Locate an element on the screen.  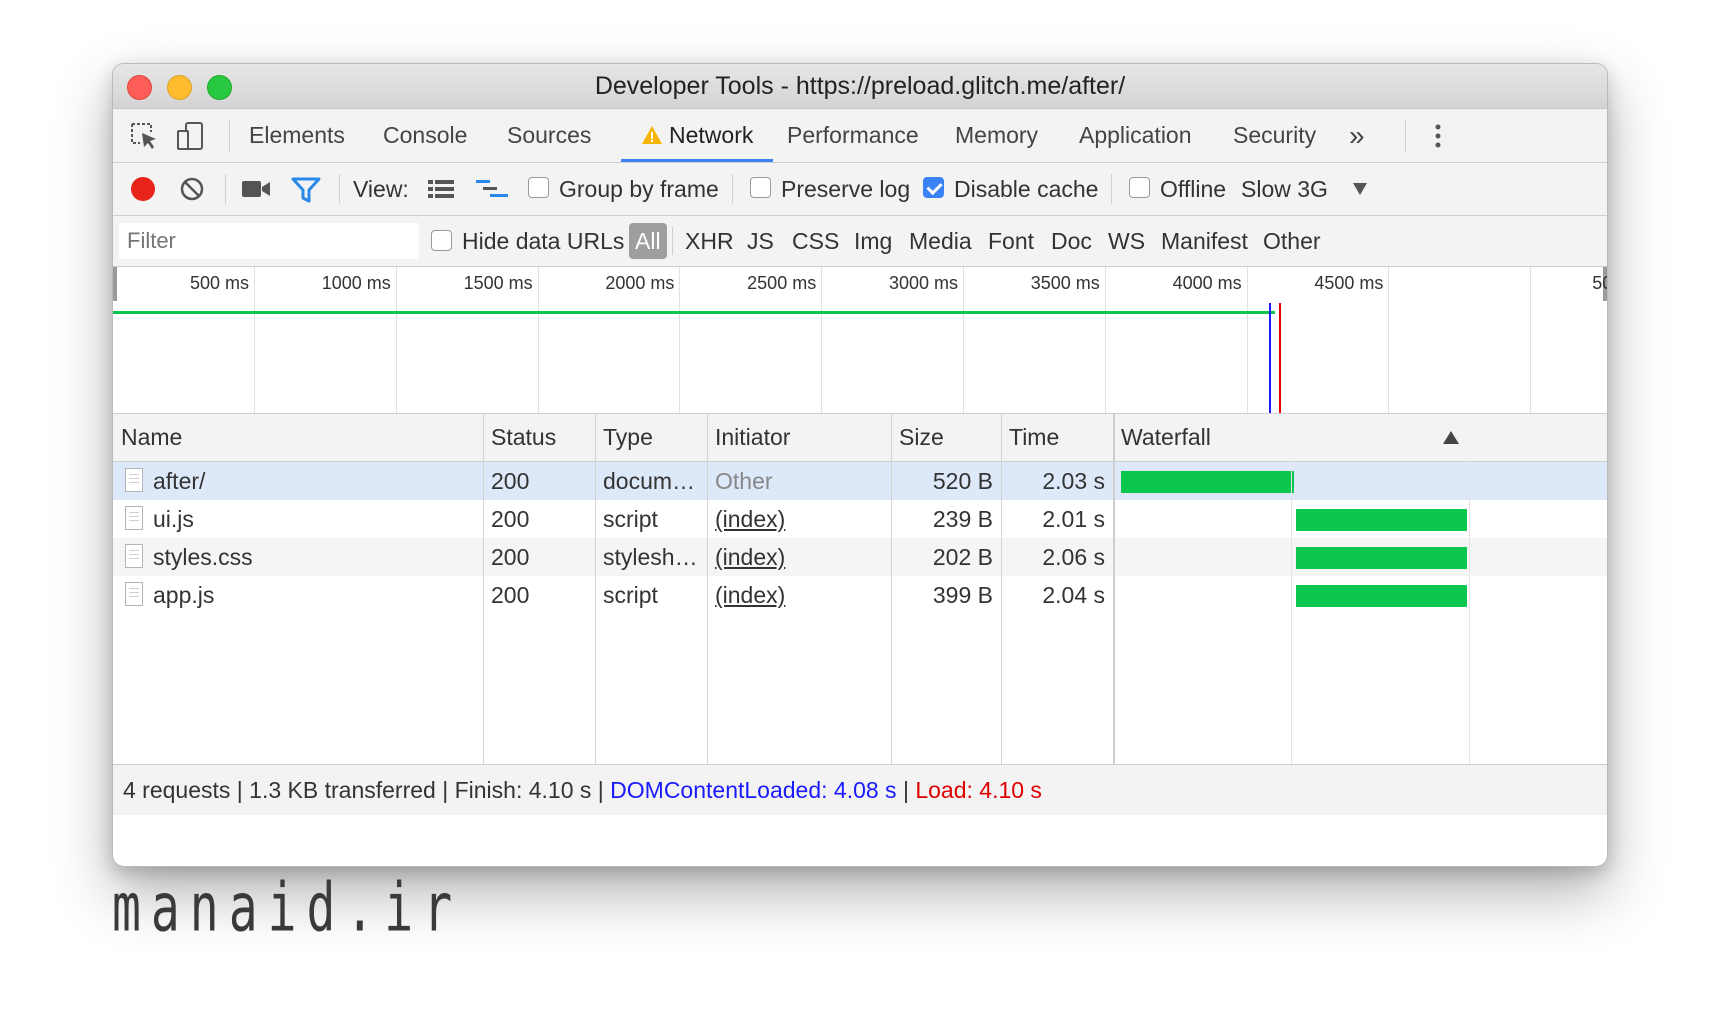
hide-data-urls-label: Hide data URLs is located at coordinates (543, 241).